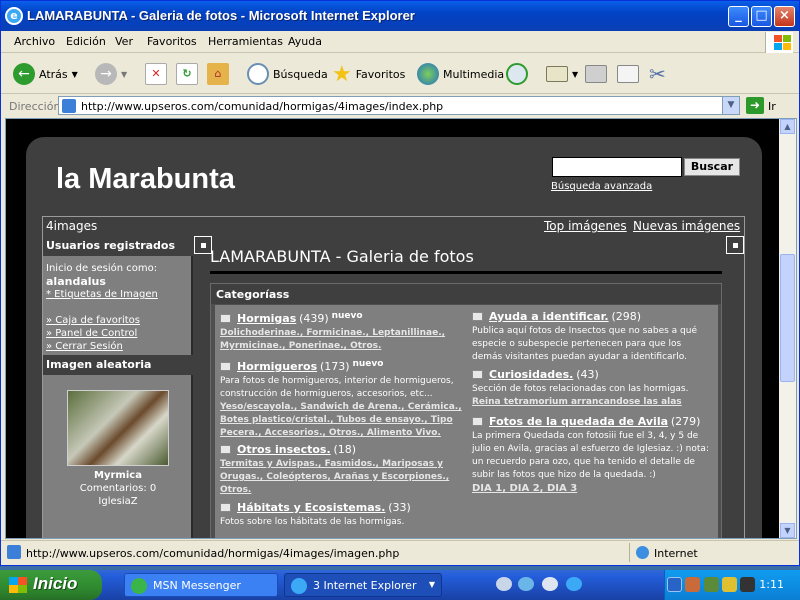 The height and width of the screenshot is (600, 800). What do you see at coordinates (686, 226) in the screenshot?
I see `new-images-link: Nuevas imágenes` at bounding box center [686, 226].